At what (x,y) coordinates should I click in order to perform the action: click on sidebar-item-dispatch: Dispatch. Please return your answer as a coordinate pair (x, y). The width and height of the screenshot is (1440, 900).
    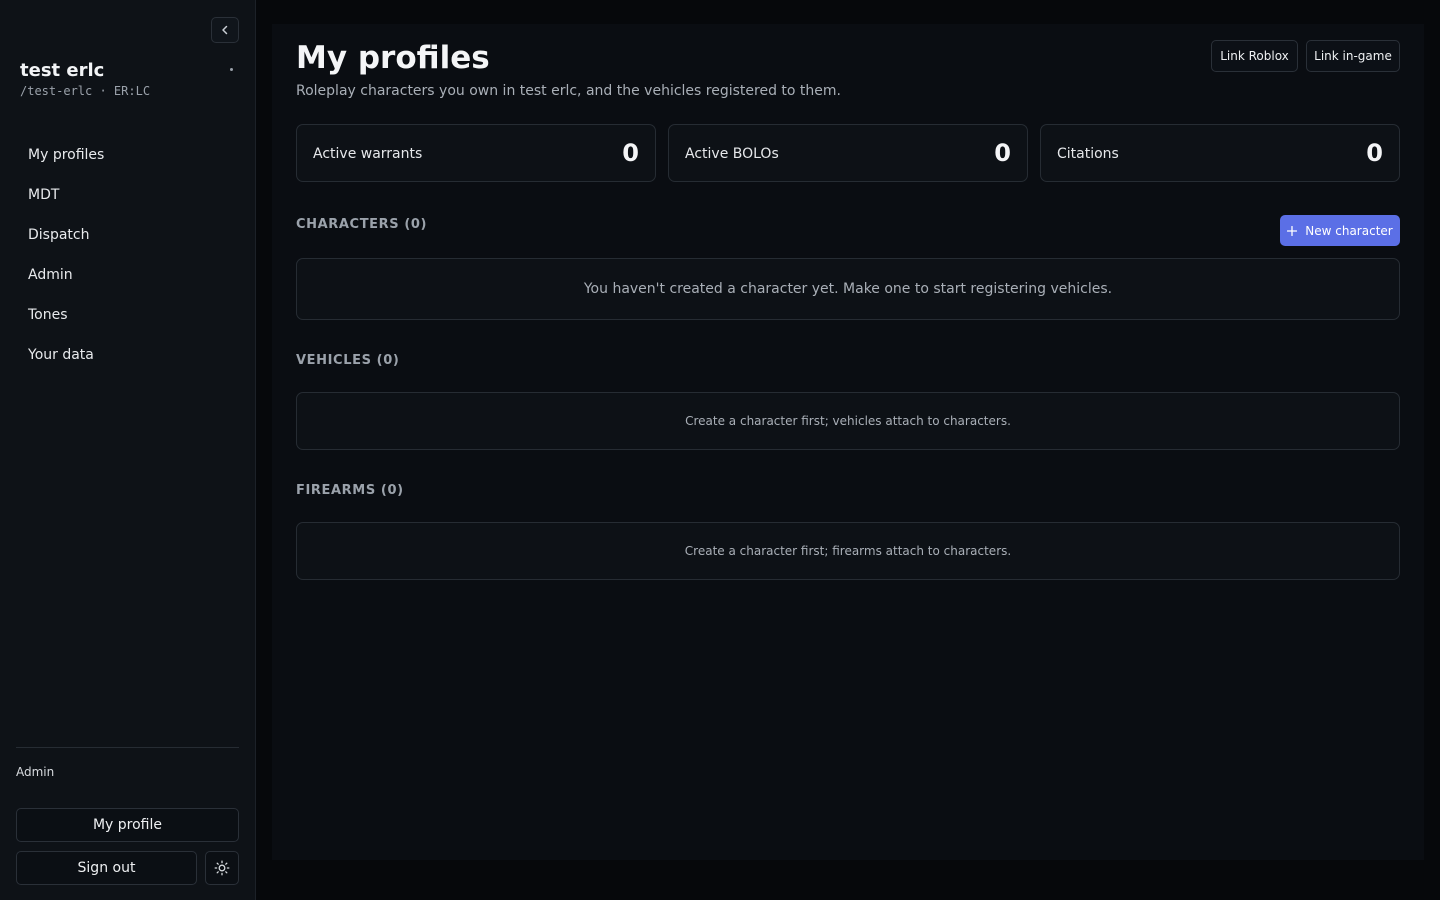
    Looking at the image, I should click on (127, 235).